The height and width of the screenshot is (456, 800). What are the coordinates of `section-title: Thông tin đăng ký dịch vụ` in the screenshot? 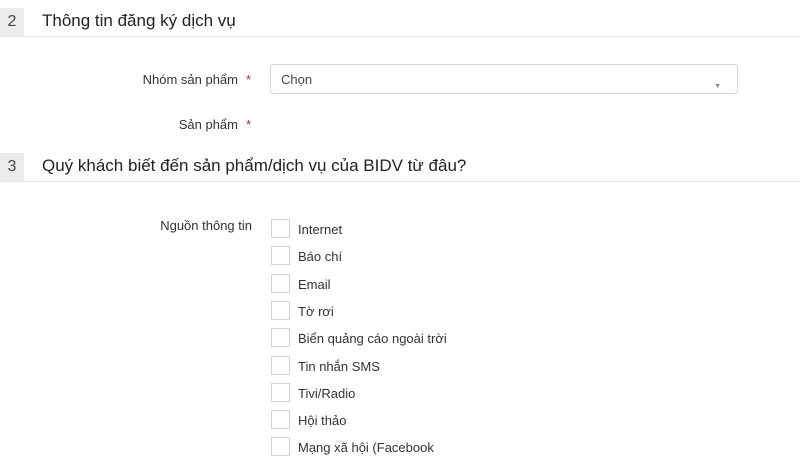 It's located at (139, 20).